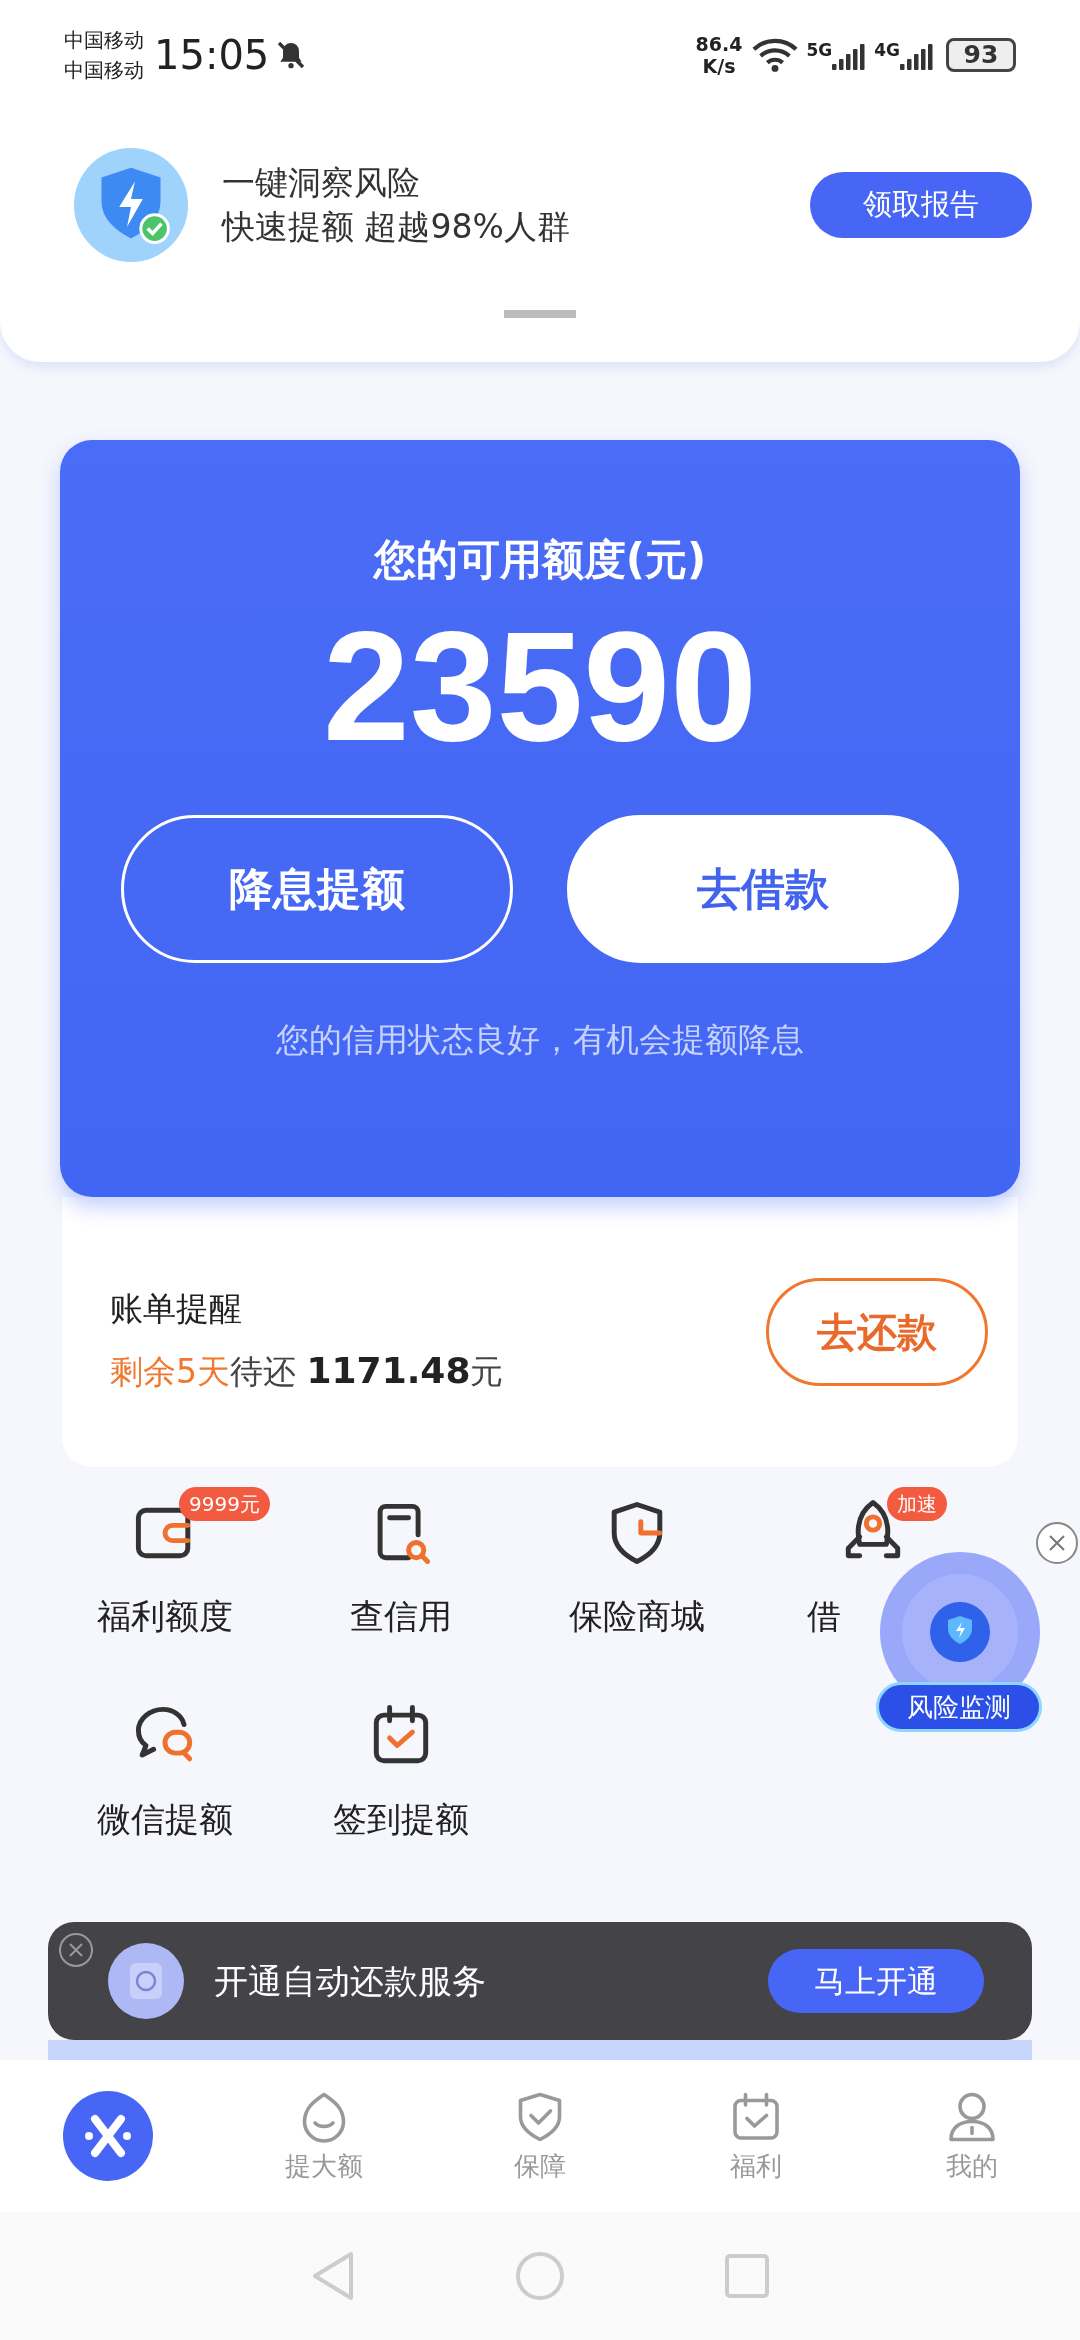 The width and height of the screenshot is (1080, 2340). I want to click on borrow-button: 去借款, so click(763, 889).